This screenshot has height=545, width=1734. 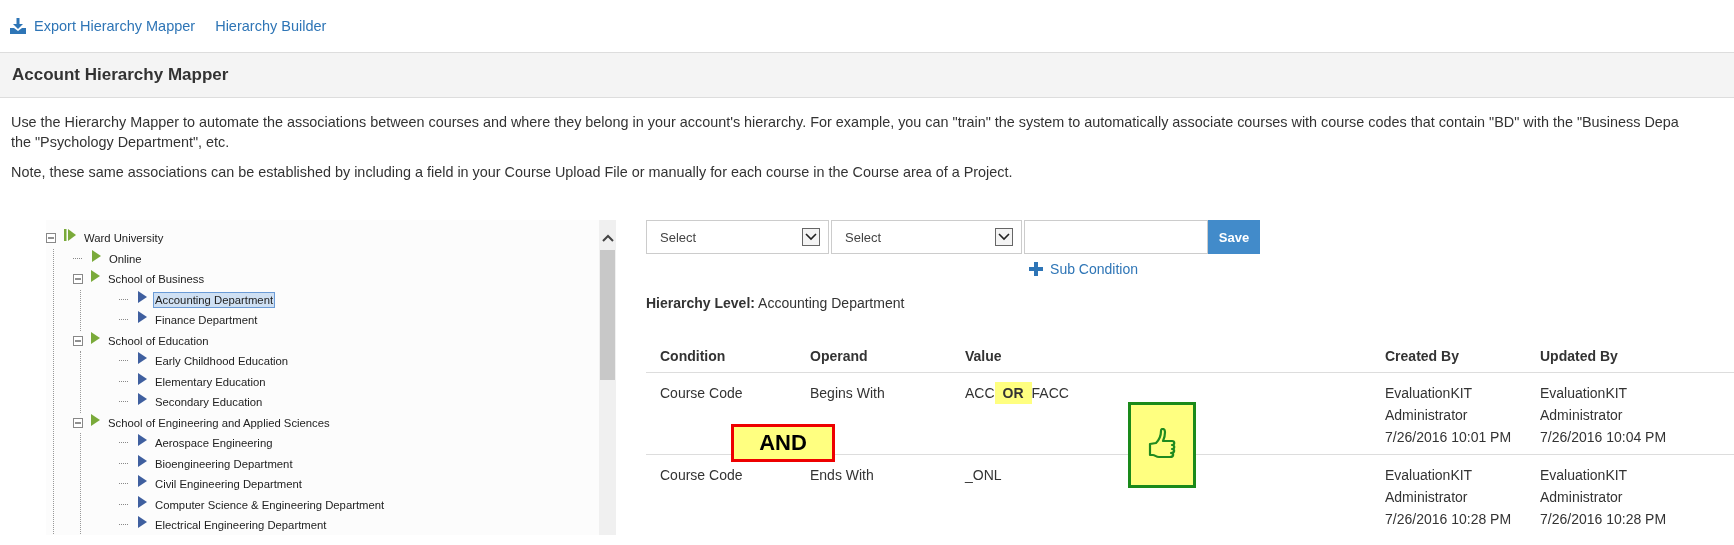 What do you see at coordinates (18, 26) in the screenshot?
I see `download-icon` at bounding box center [18, 26].